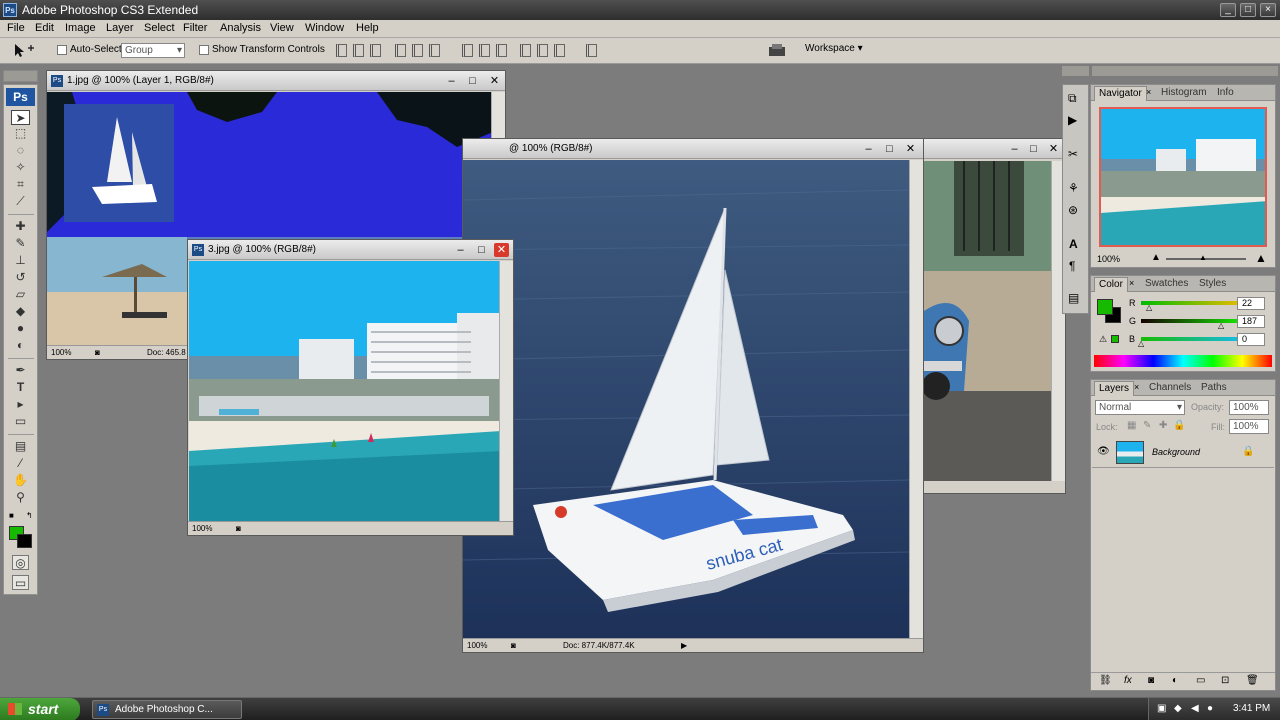 This screenshot has width=1280, height=720. Describe the element at coordinates (1103, 339) in the screenshot. I see `gamut-warning-icon: ⚠` at that location.